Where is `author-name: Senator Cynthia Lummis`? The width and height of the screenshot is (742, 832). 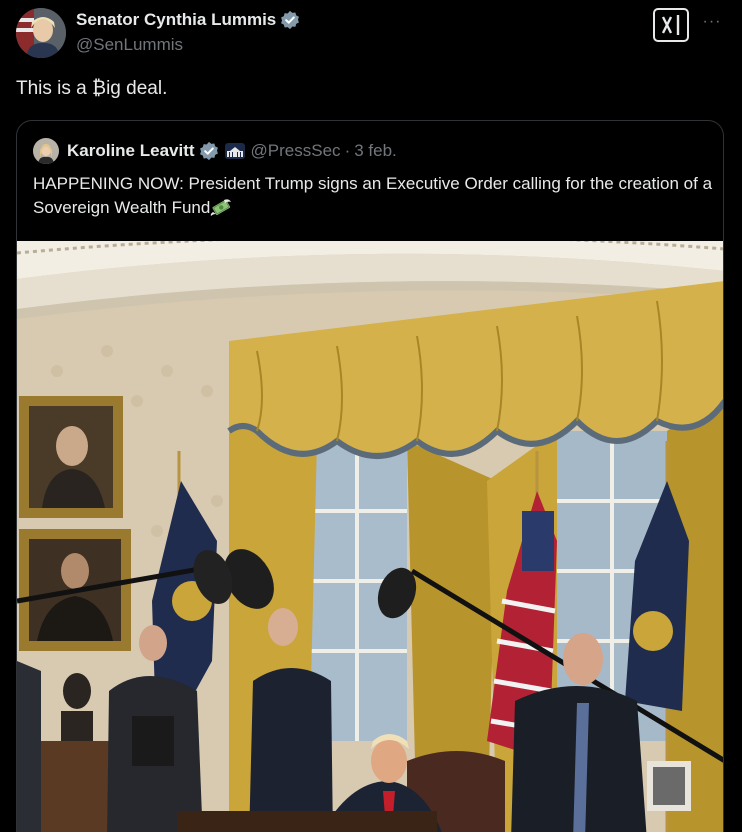
author-name: Senator Cynthia Lummis is located at coordinates (176, 20).